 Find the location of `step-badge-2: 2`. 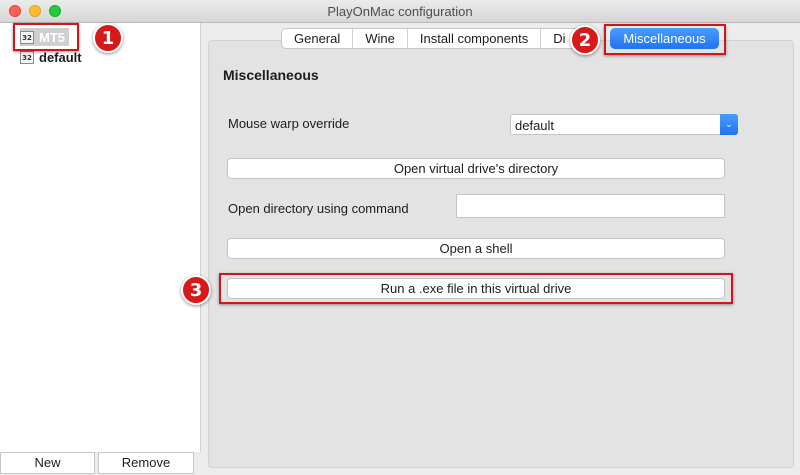

step-badge-2: 2 is located at coordinates (585, 40).